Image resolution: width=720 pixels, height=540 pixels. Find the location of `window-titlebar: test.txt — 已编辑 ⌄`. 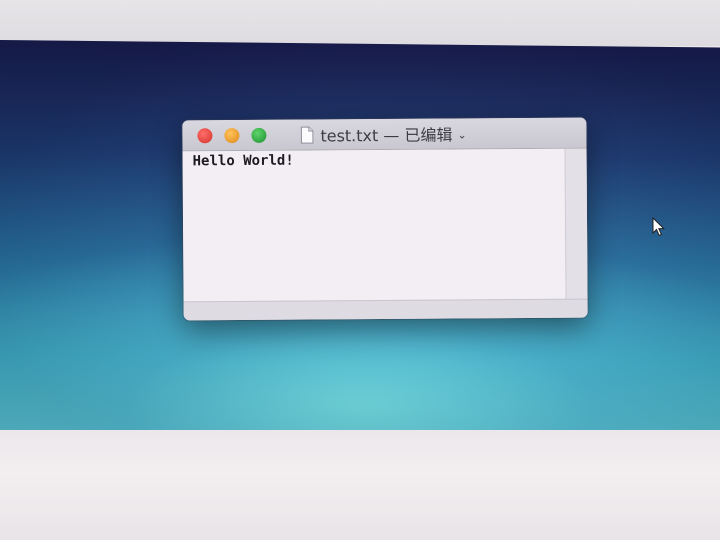

window-titlebar: test.txt — 已编辑 ⌄ is located at coordinates (384, 134).